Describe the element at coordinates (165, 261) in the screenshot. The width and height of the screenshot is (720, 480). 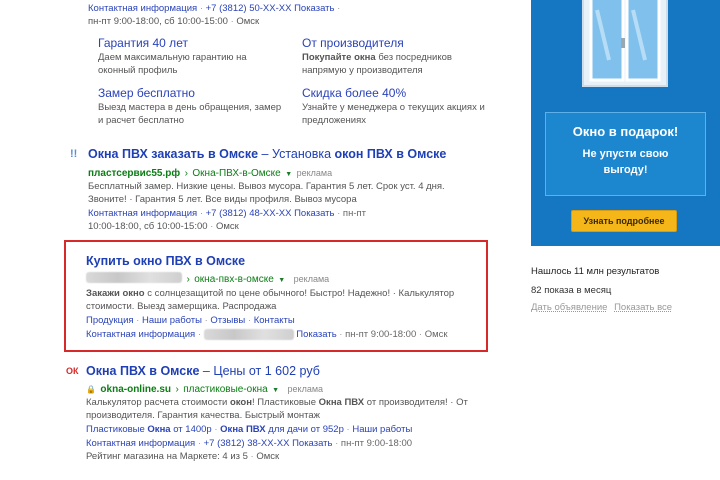
I see `result3-title: Купить окно ПВХ в Омске` at that location.